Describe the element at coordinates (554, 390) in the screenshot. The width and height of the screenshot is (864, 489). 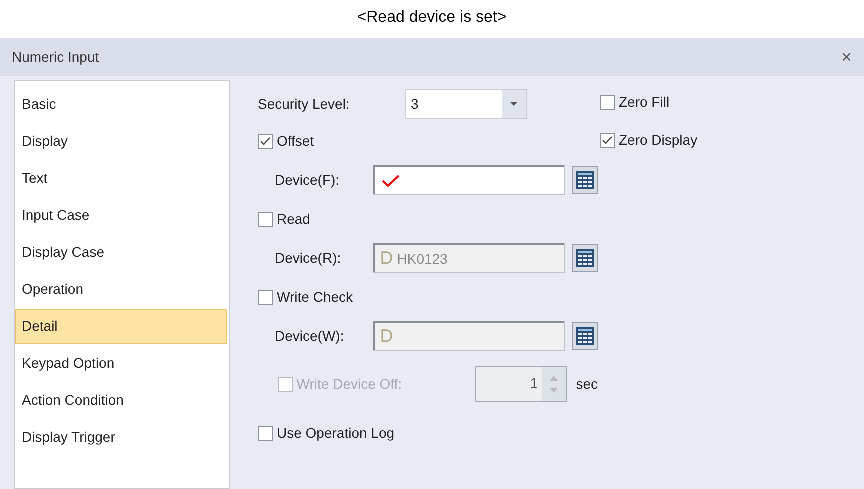
I see `down-arrow-icon` at that location.